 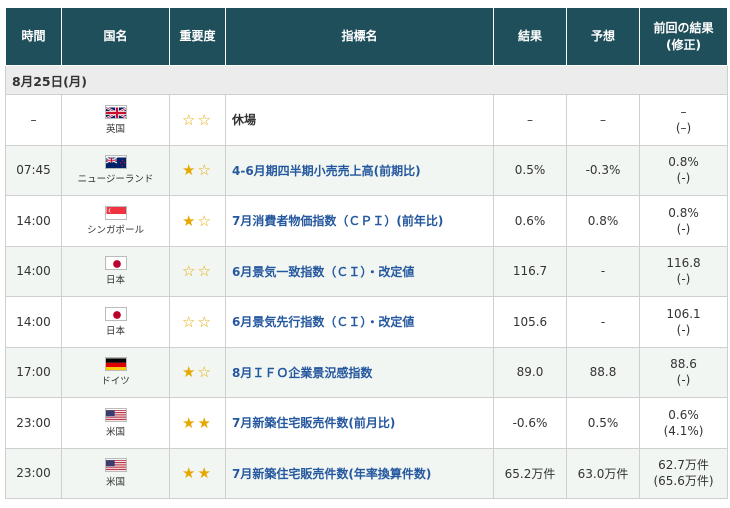 I want to click on row-previous: – (–), so click(x=683, y=120).